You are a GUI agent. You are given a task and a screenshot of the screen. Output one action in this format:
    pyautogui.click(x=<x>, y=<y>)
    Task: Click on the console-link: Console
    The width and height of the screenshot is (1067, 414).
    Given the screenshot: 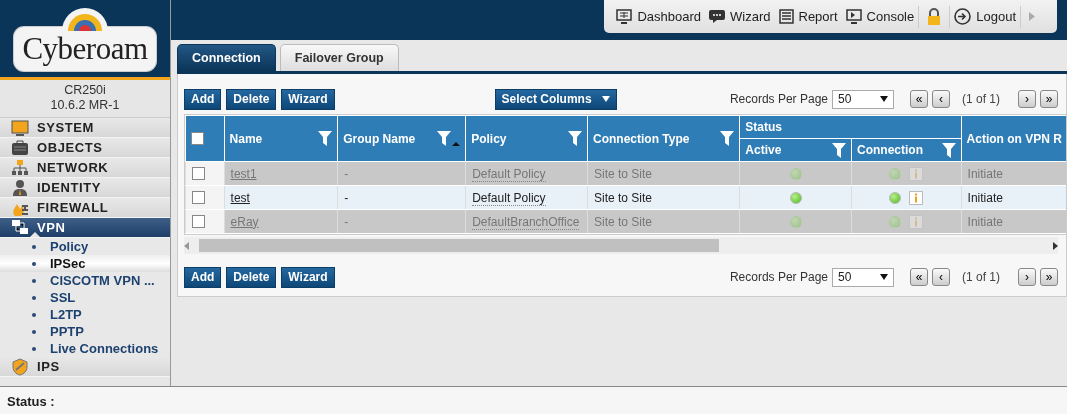 What is the action you would take?
    pyautogui.click(x=880, y=16)
    